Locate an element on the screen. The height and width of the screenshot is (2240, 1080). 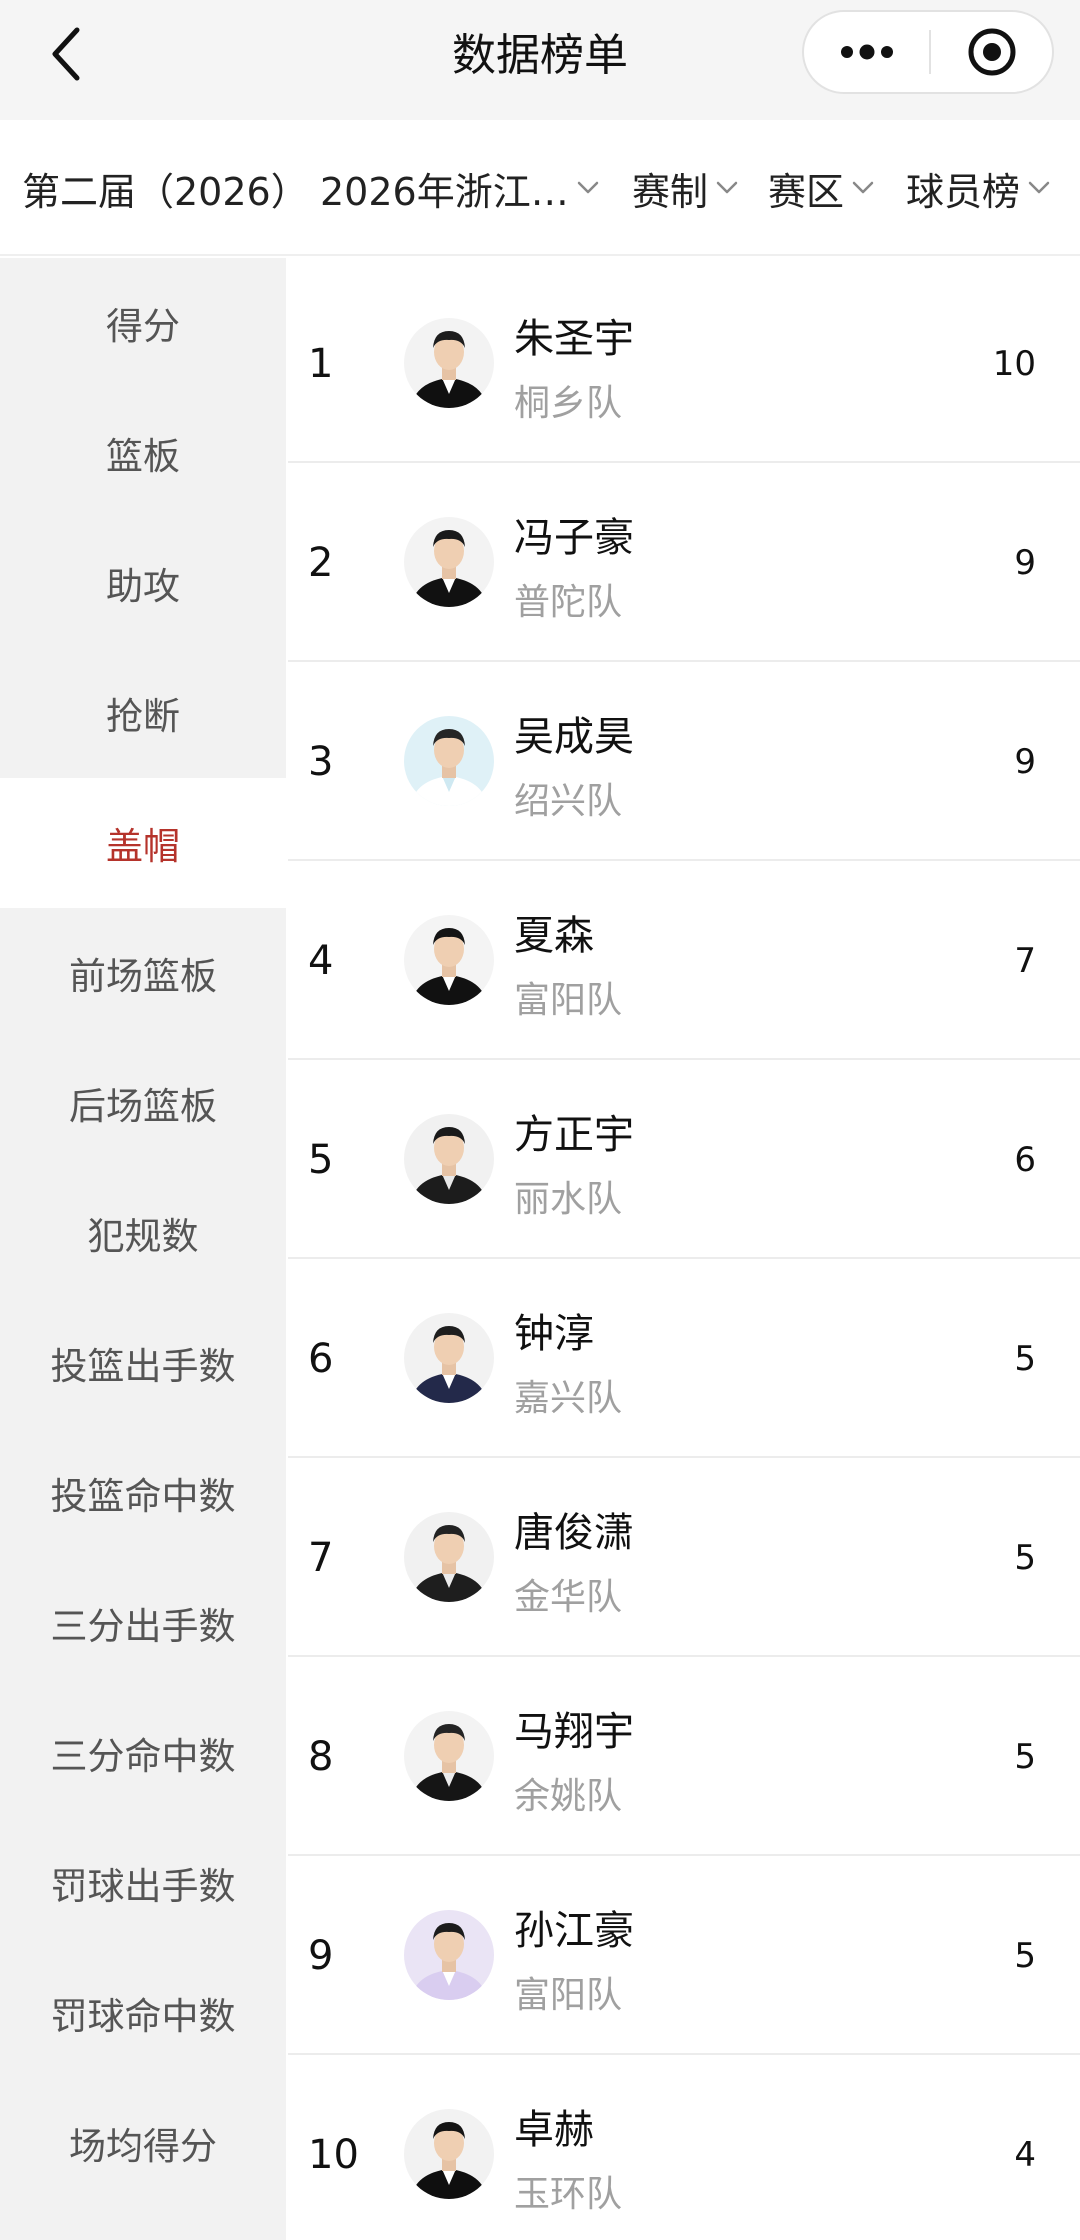
filter-season: 第二届（2026） is located at coordinates (165, 188).